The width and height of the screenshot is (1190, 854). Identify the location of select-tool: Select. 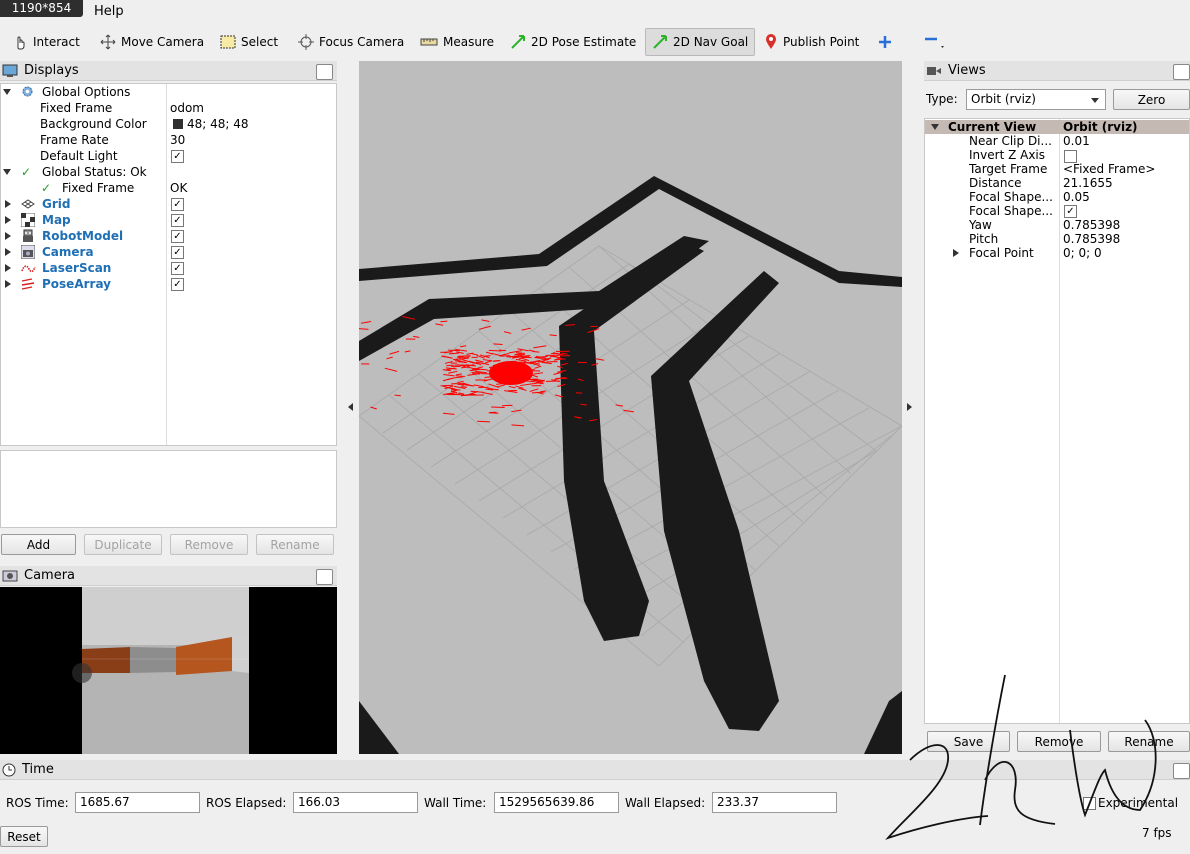
(249, 42).